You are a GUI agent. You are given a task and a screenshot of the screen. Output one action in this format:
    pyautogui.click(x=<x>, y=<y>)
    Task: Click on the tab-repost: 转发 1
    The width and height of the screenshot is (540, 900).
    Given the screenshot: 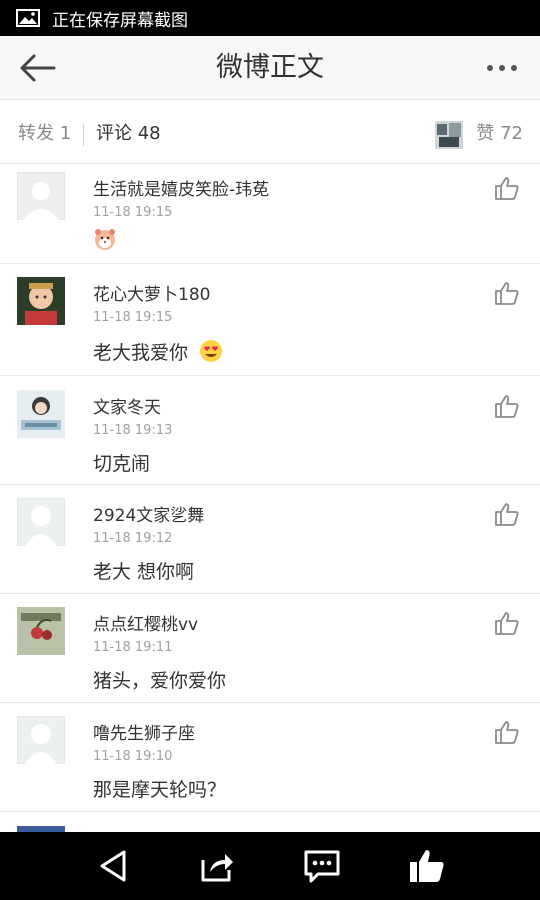 What is the action you would take?
    pyautogui.click(x=44, y=134)
    